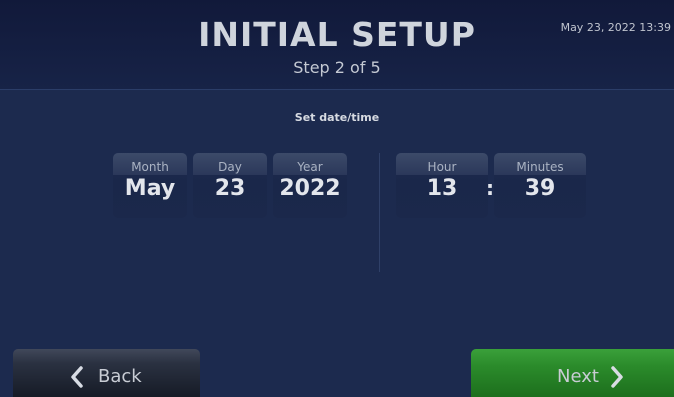  What do you see at coordinates (578, 376) in the screenshot?
I see `next-label: Next` at bounding box center [578, 376].